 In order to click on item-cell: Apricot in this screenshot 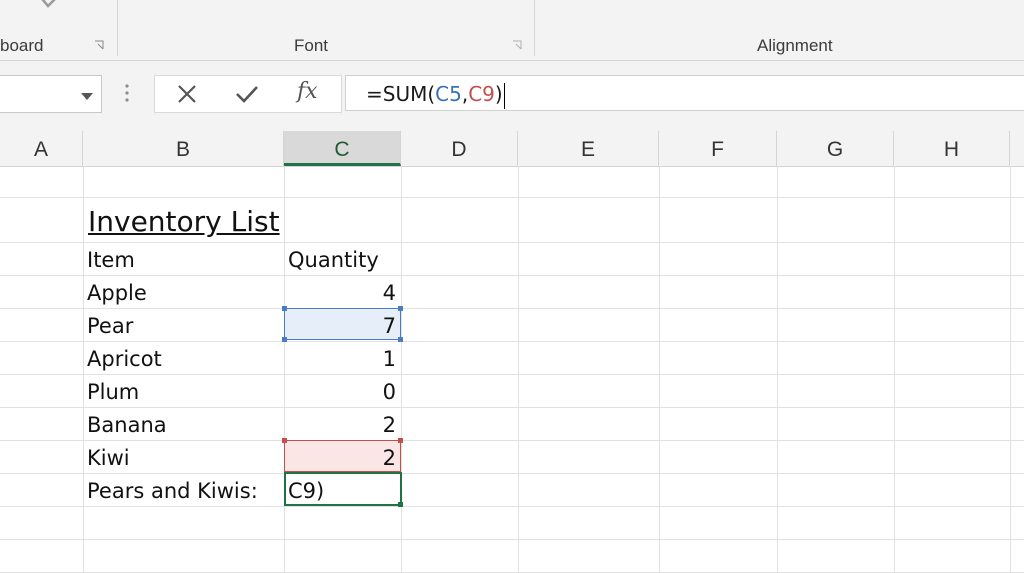, I will do `click(124, 359)`.